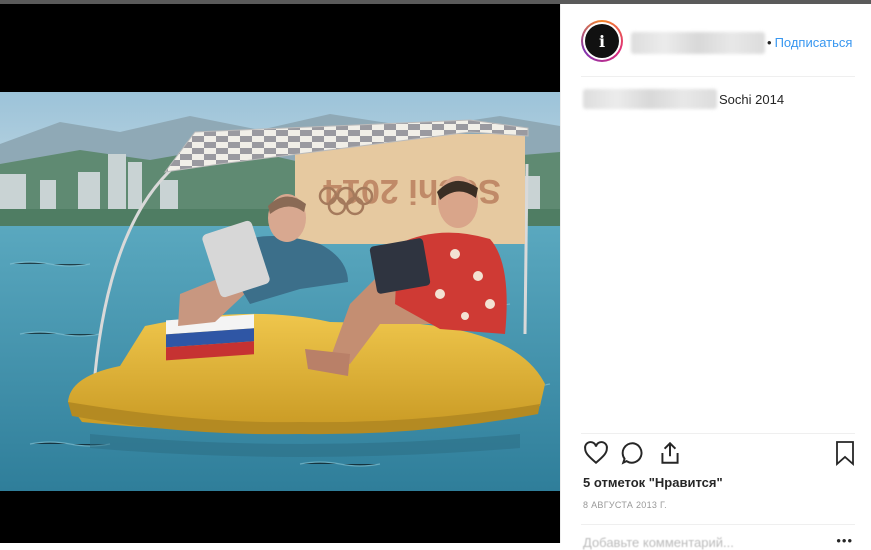 This screenshot has width=871, height=550. I want to click on action-bar, so click(719, 455).